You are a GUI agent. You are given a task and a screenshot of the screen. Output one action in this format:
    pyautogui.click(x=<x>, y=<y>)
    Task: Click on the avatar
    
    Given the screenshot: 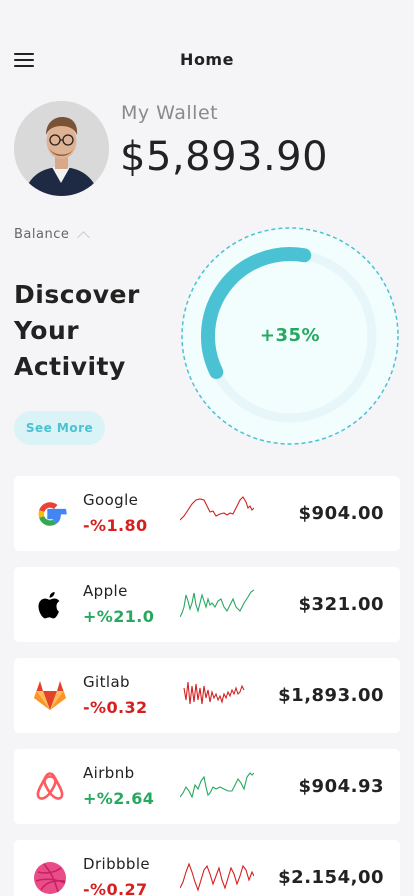 What is the action you would take?
    pyautogui.click(x=61, y=148)
    